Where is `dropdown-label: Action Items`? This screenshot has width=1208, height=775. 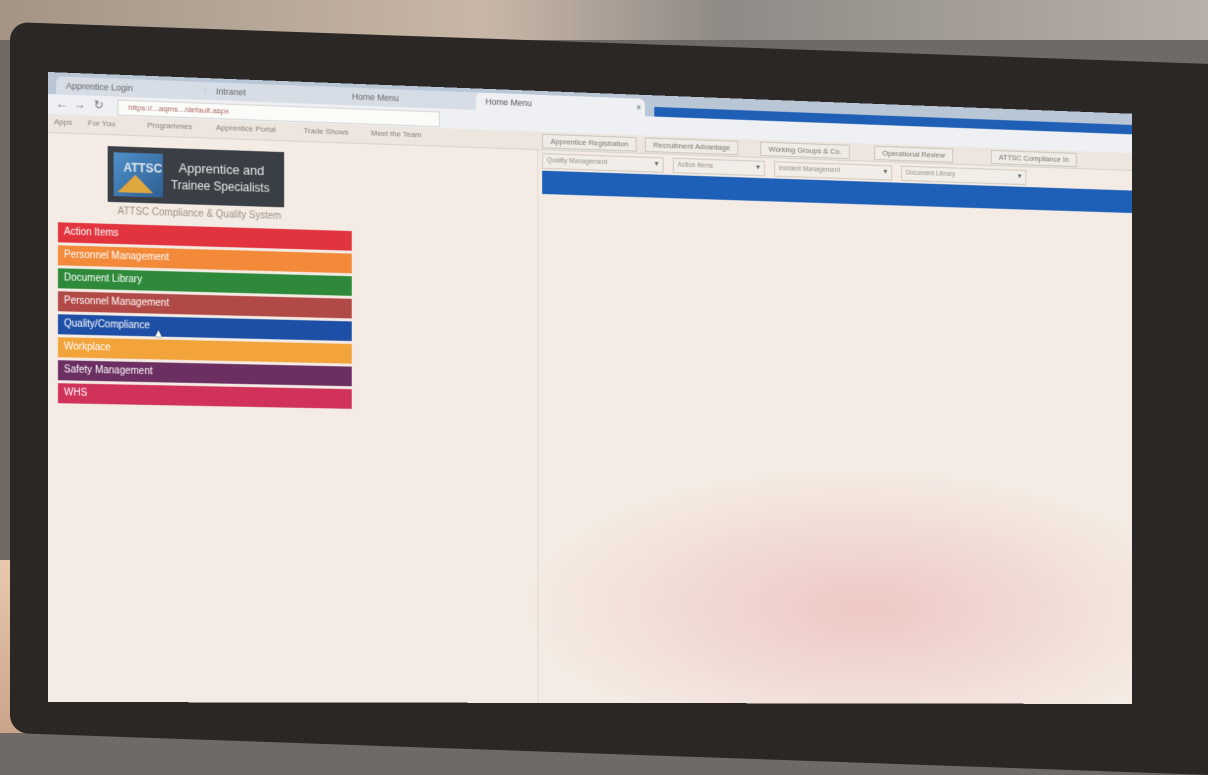 dropdown-label: Action Items is located at coordinates (695, 165).